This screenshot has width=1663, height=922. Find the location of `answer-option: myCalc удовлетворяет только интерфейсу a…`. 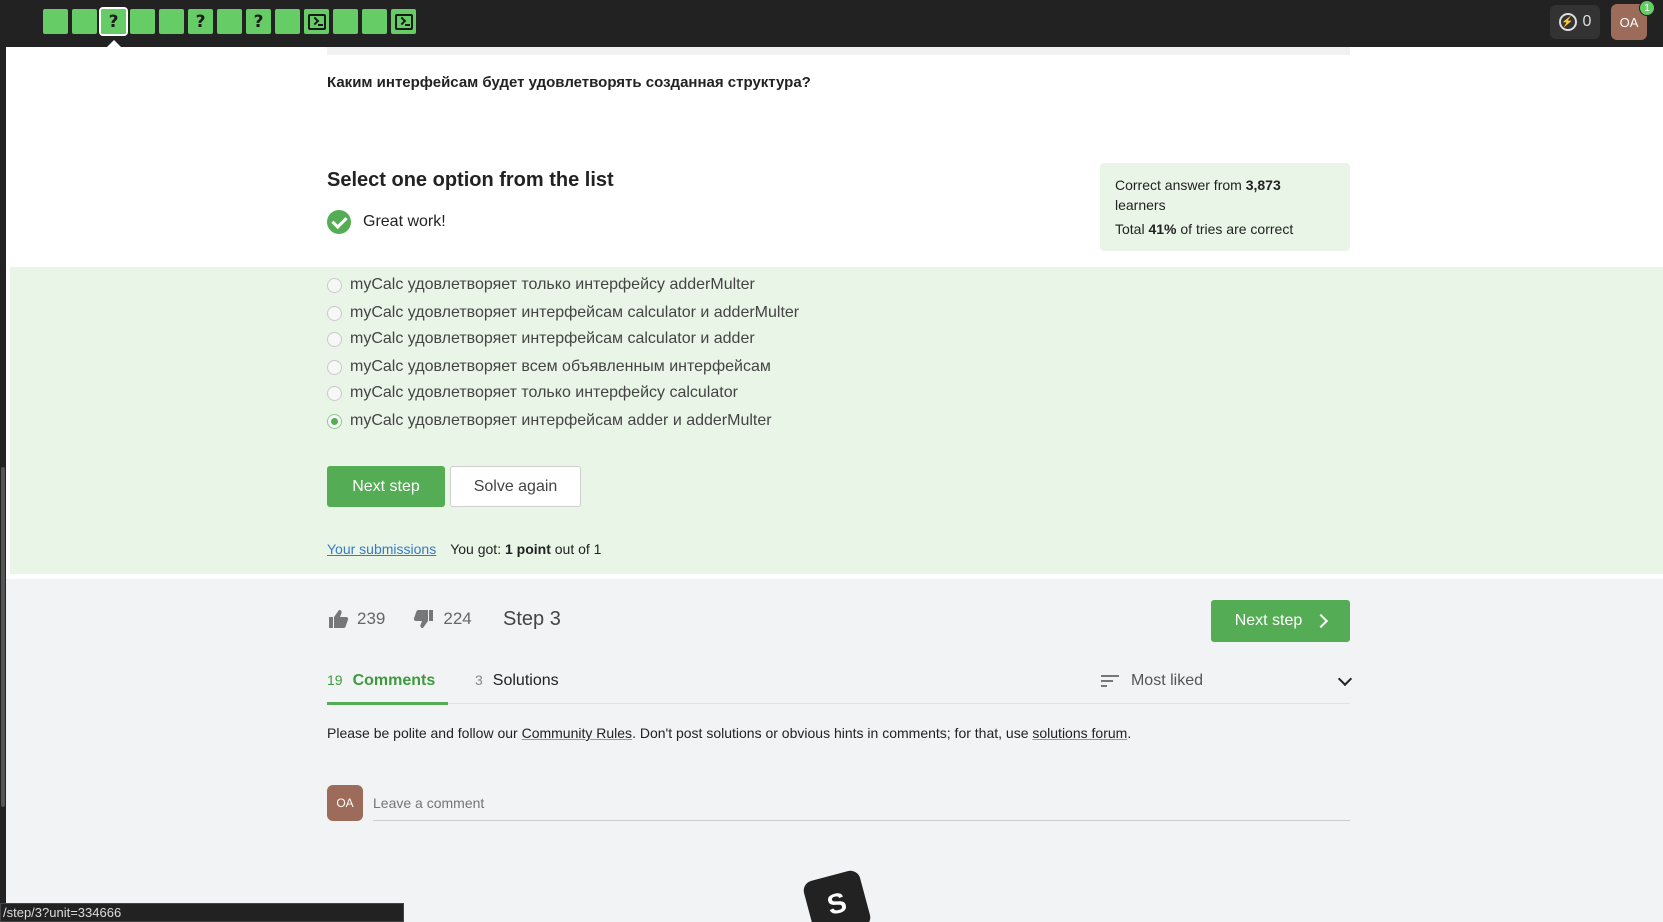

answer-option: myCalc удовлетворяет только интерфейсу a… is located at coordinates (541, 285).